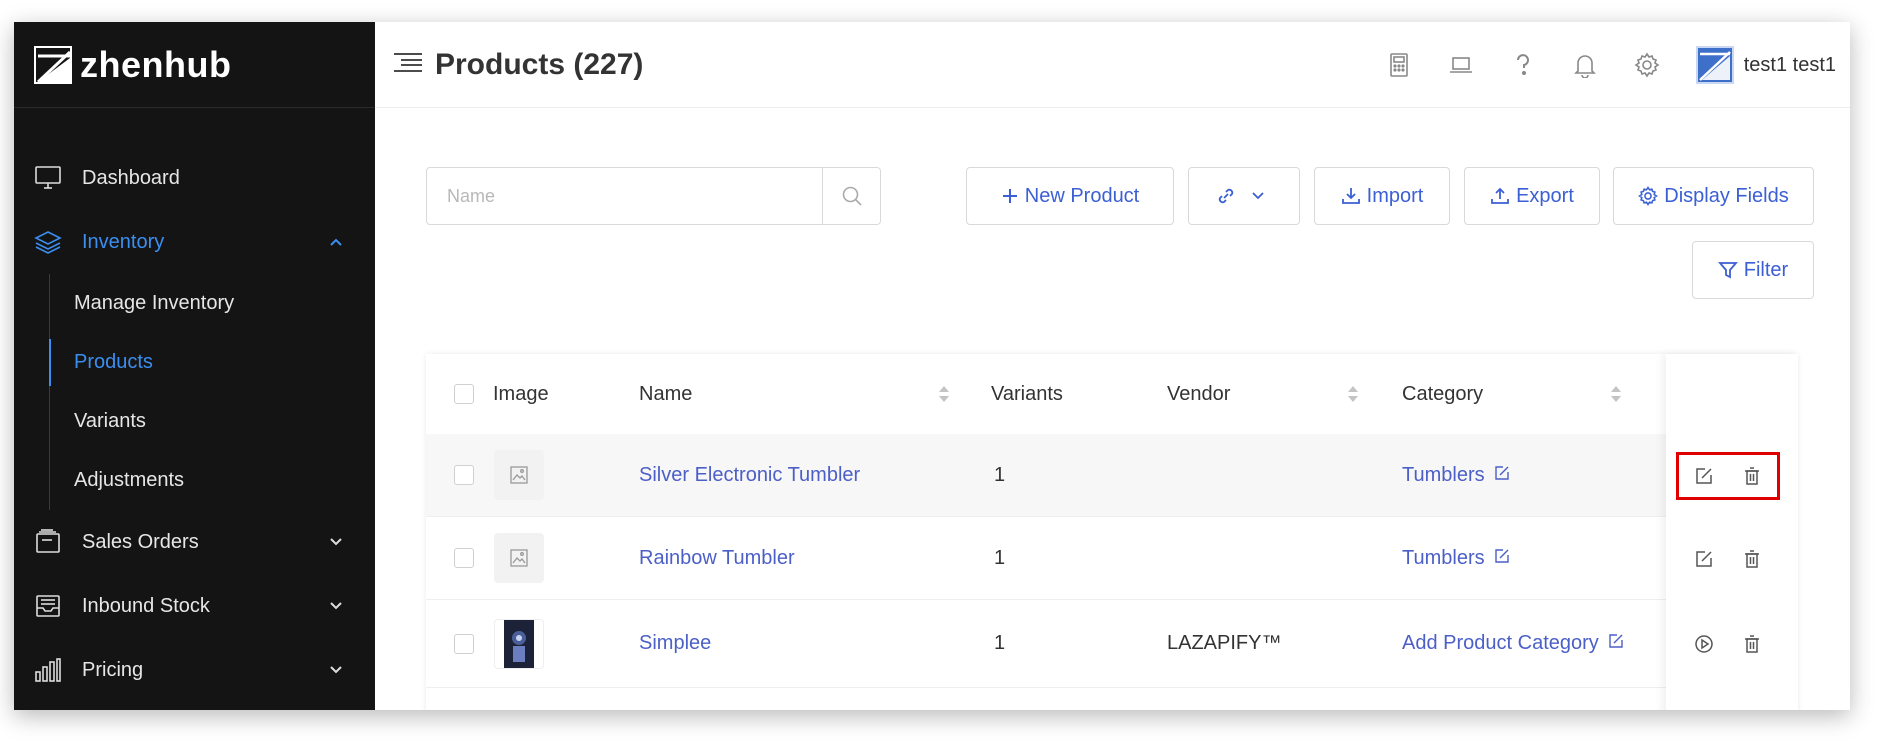  I want to click on search-box, so click(653, 196).